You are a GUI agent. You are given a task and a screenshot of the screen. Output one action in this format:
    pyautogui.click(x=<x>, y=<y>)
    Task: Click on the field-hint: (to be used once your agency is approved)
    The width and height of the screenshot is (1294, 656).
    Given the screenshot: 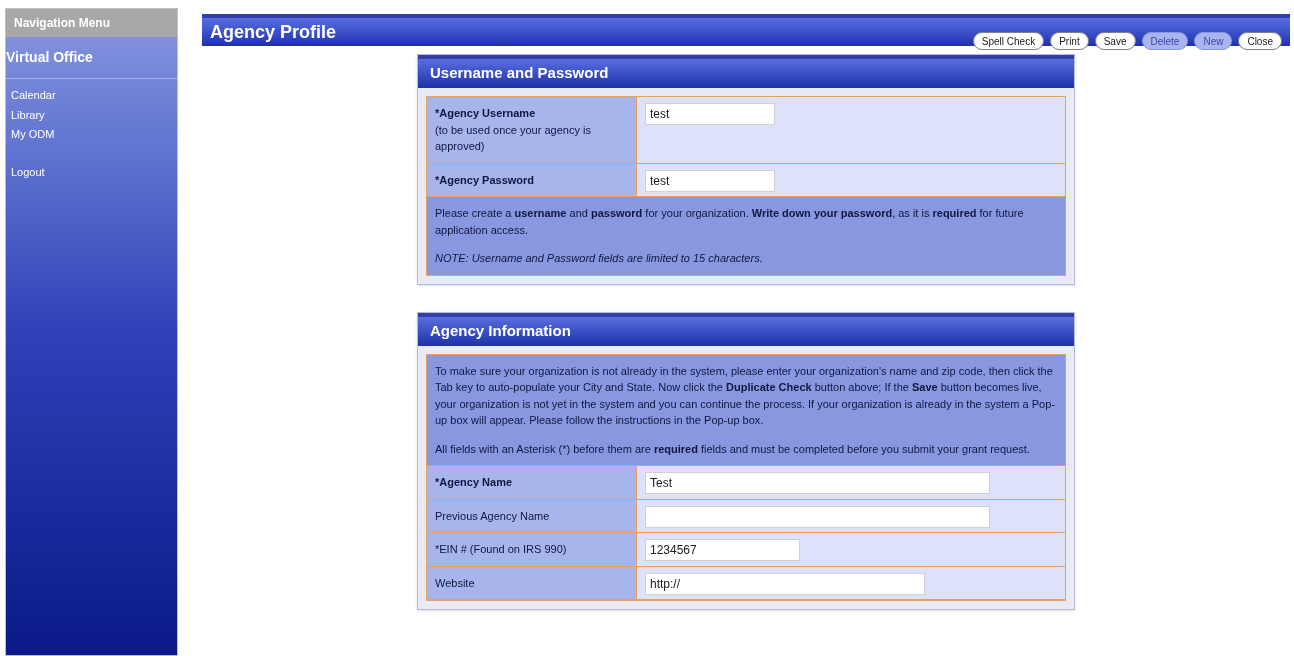 What is the action you would take?
    pyautogui.click(x=513, y=138)
    